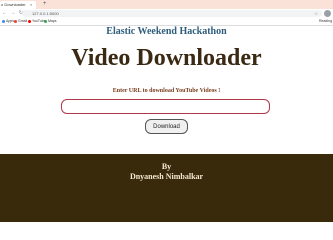 The width and height of the screenshot is (333, 240). I want to click on bookmark-label: Apps, so click(10, 21).